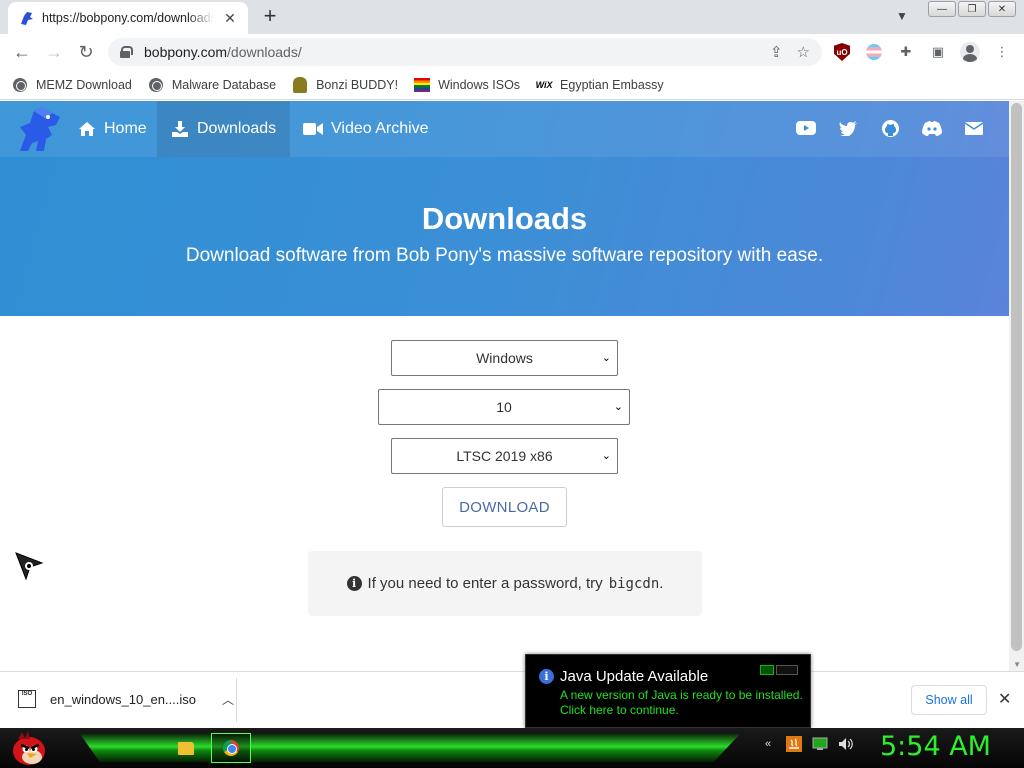 The height and width of the screenshot is (768, 1024). What do you see at coordinates (512, 699) in the screenshot?
I see `download-shelf: ISO en_windows_10_en....iso ︿ Show all ✕` at bounding box center [512, 699].